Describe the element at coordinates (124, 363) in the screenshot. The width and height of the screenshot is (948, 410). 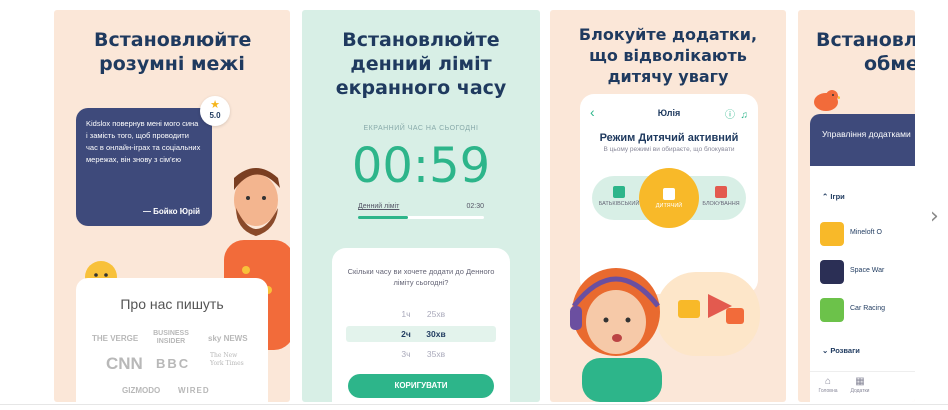
I see `press-logo-cnn: CNN` at that location.